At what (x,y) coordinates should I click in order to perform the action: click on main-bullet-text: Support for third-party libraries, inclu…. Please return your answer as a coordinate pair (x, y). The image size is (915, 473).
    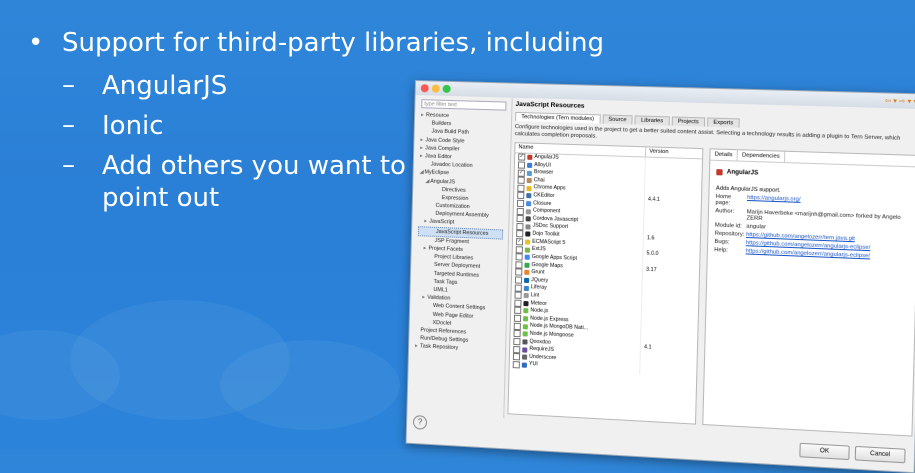
    Looking at the image, I should click on (333, 43).